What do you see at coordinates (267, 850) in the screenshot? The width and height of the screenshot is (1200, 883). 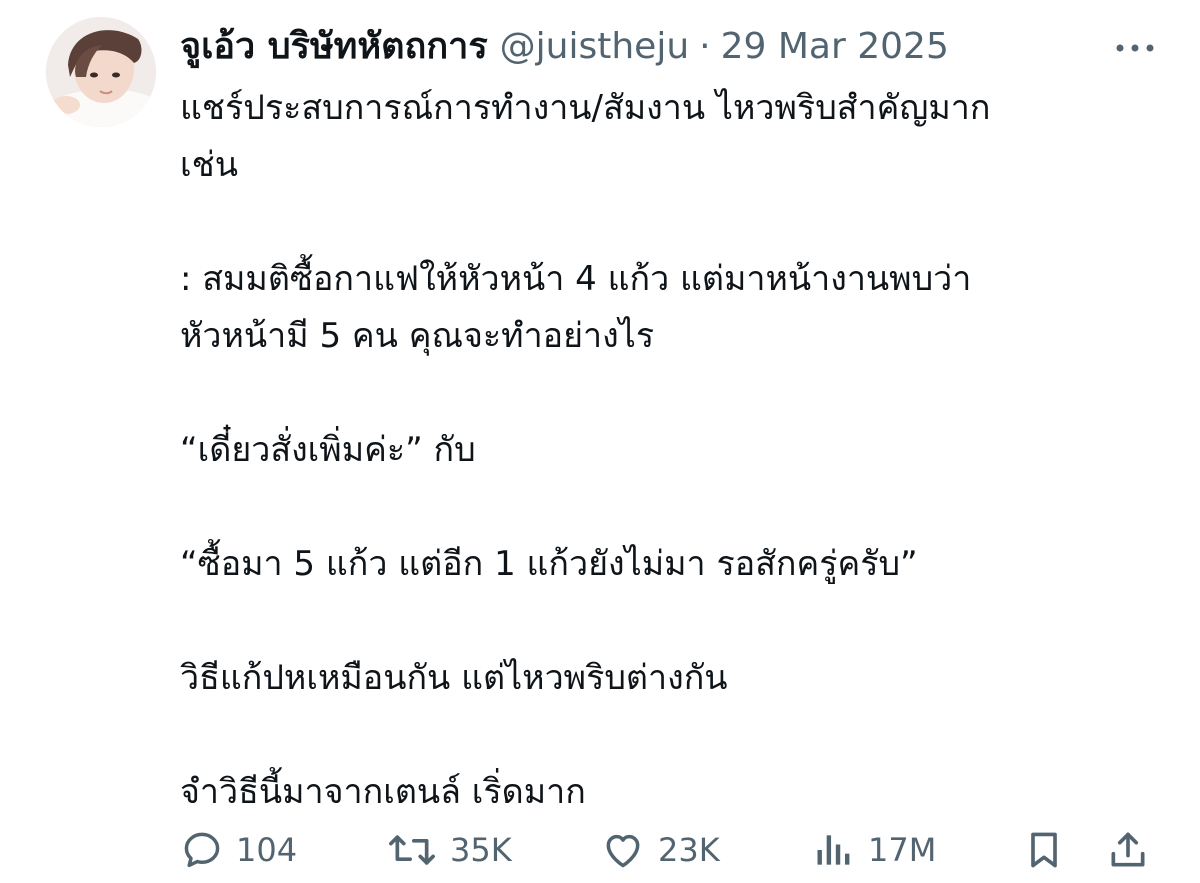 I see `reply-count: 104` at bounding box center [267, 850].